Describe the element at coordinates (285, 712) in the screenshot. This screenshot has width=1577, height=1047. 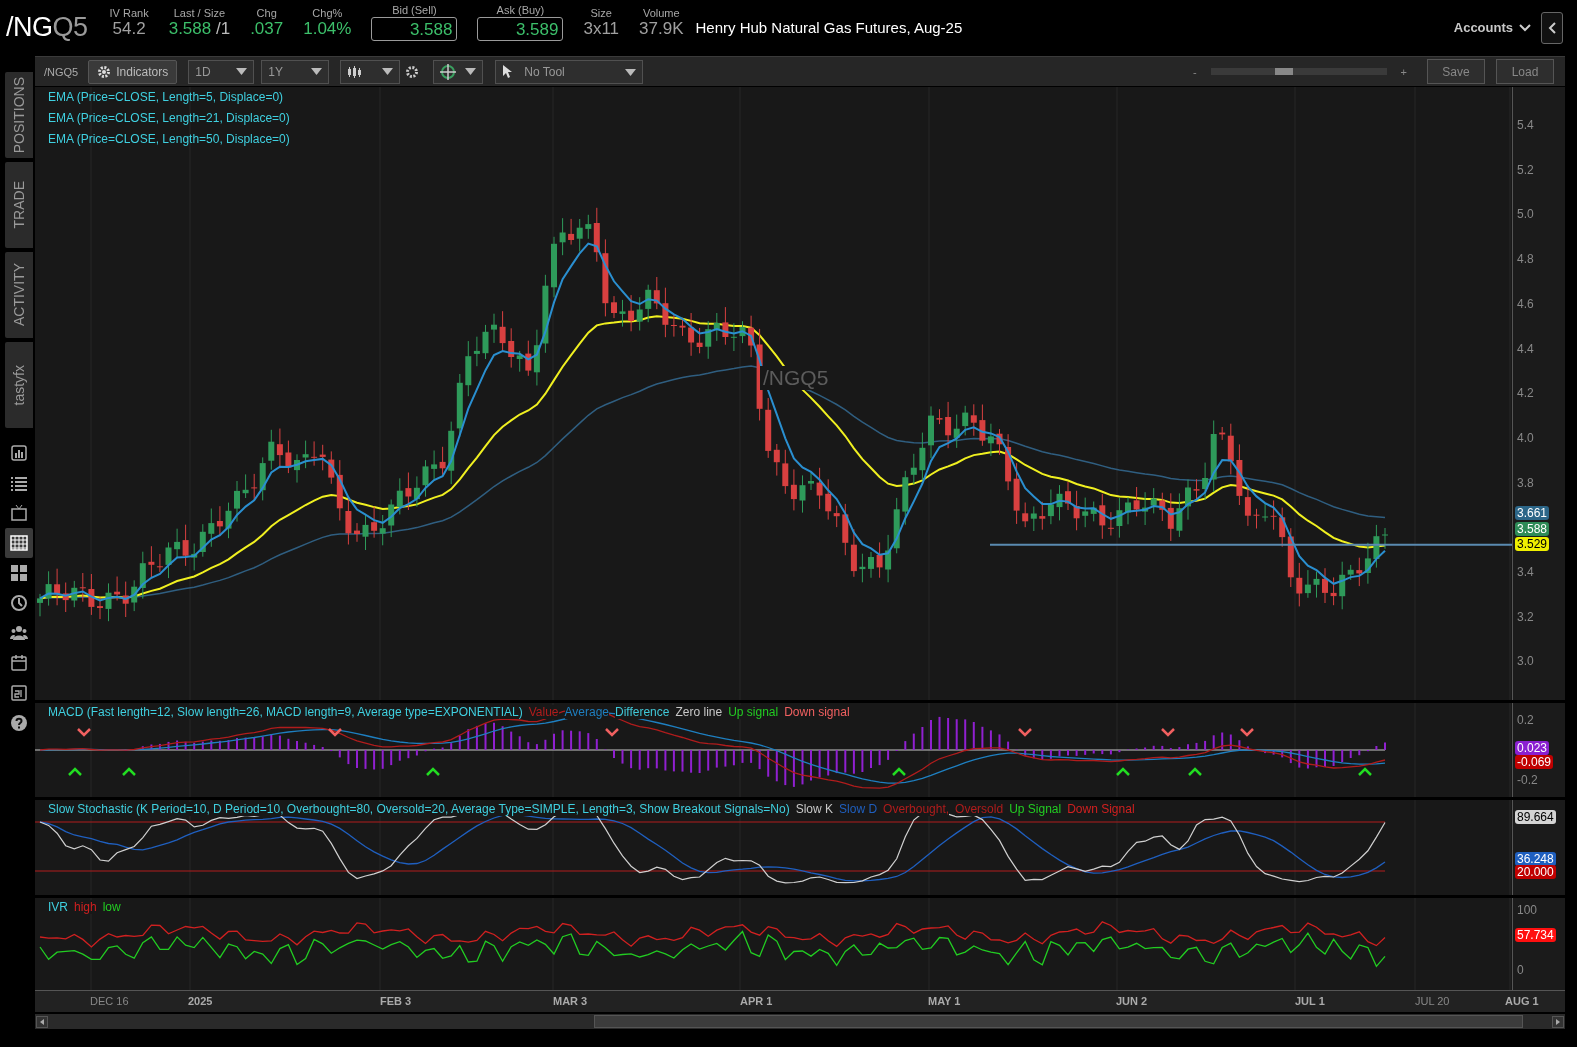
I see `indicator-label: MACD (Fast length=12, Slow length=26, MACD length=9, Average type=EXPONENTIAL)` at that location.